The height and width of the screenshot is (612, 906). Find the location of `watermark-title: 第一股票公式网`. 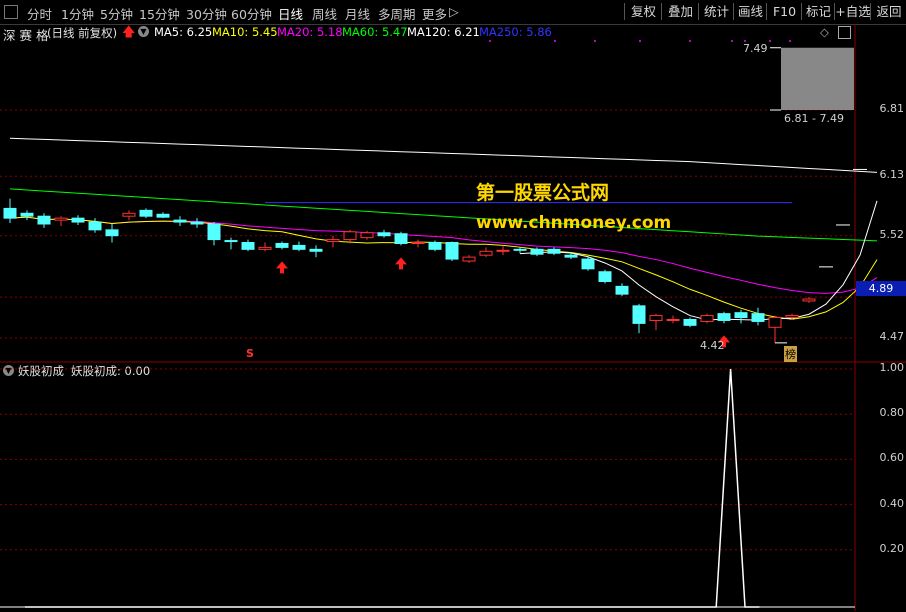

watermark-title: 第一股票公式网 is located at coordinates (543, 193).